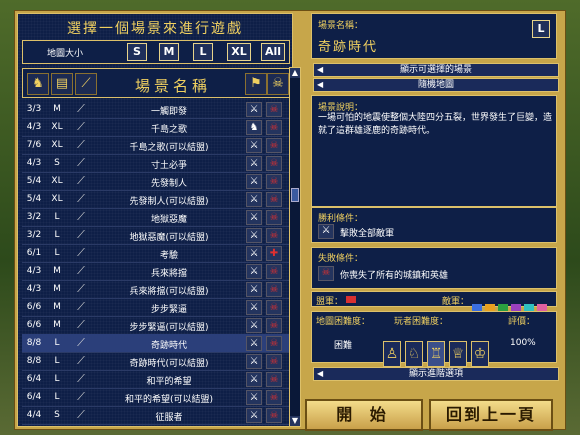 The width and height of the screenshot is (580, 435). I want to click on defeat-icon: ☠, so click(326, 273).